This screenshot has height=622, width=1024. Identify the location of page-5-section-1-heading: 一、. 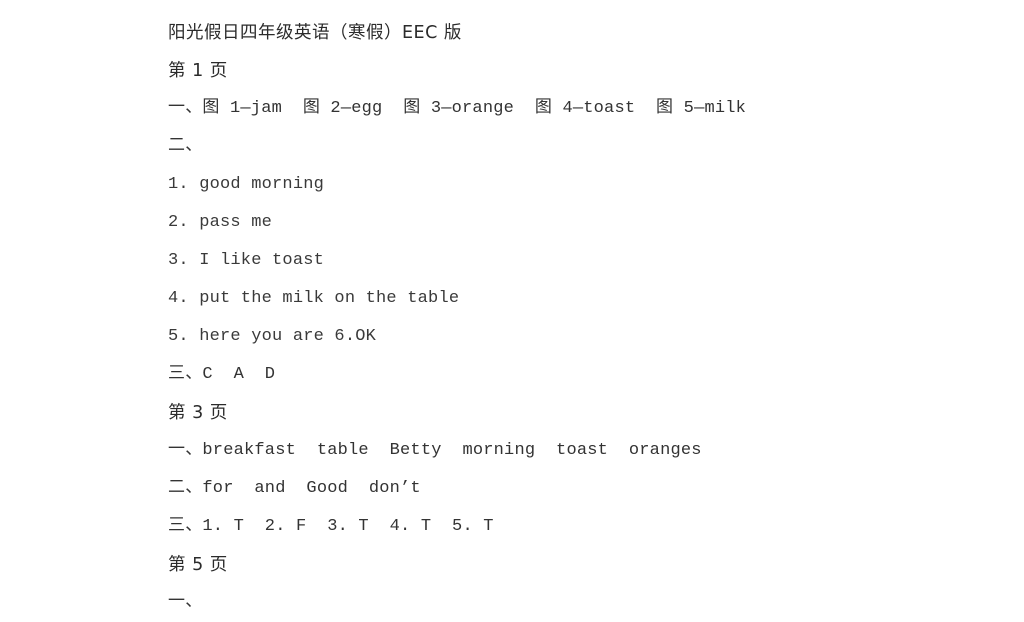
(185, 602).